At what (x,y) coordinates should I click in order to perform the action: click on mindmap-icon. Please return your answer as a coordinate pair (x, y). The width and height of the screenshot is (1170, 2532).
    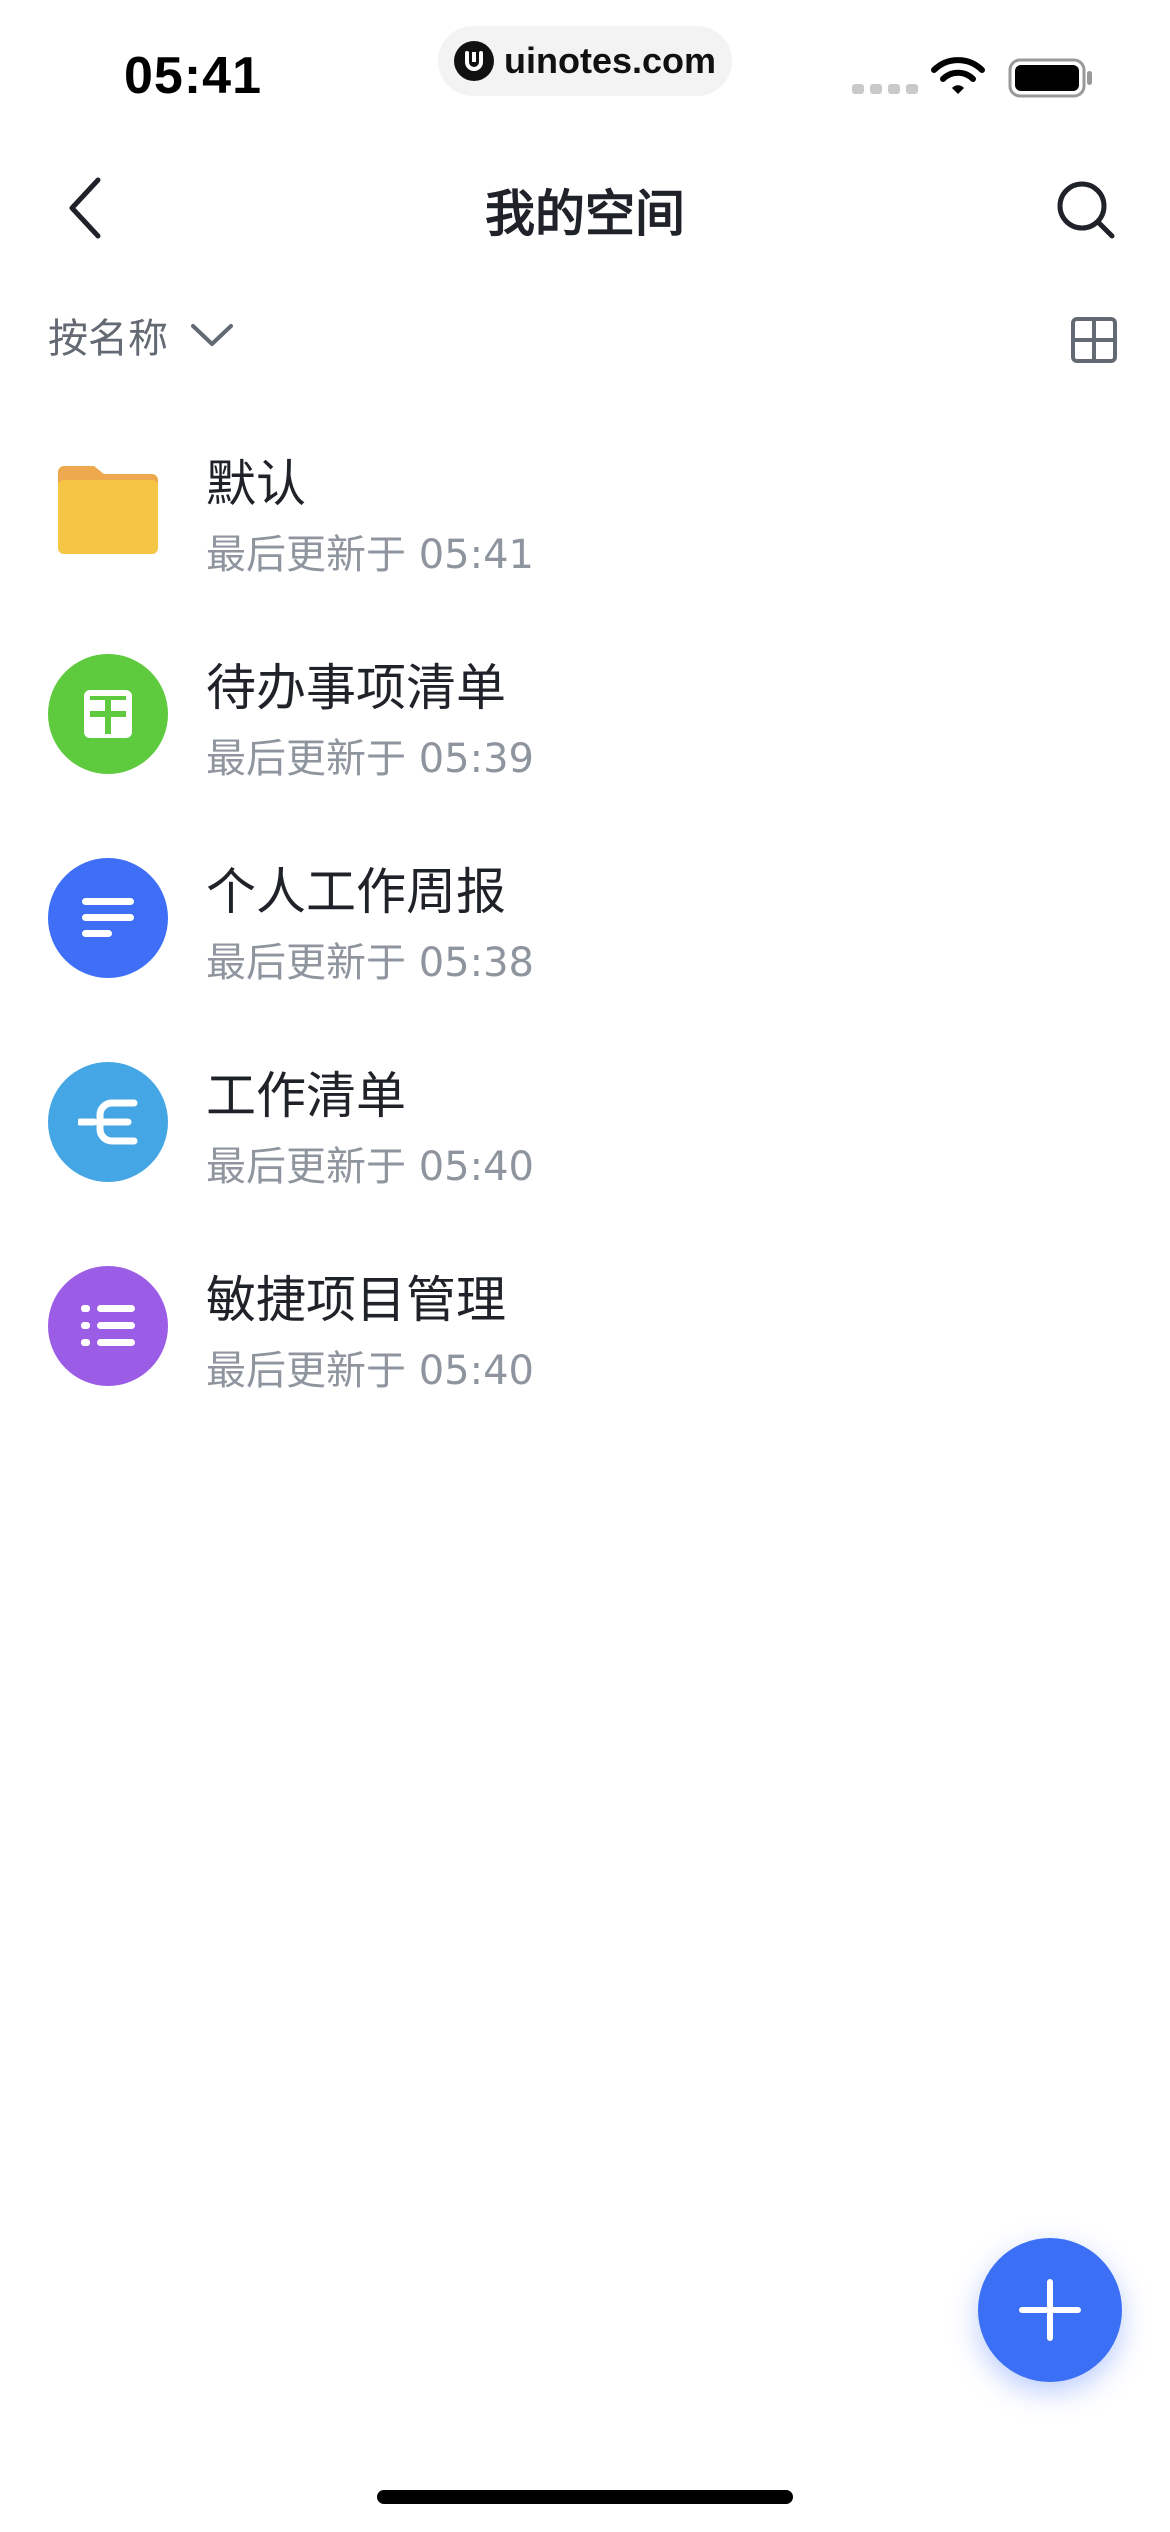
    Looking at the image, I should click on (108, 1122).